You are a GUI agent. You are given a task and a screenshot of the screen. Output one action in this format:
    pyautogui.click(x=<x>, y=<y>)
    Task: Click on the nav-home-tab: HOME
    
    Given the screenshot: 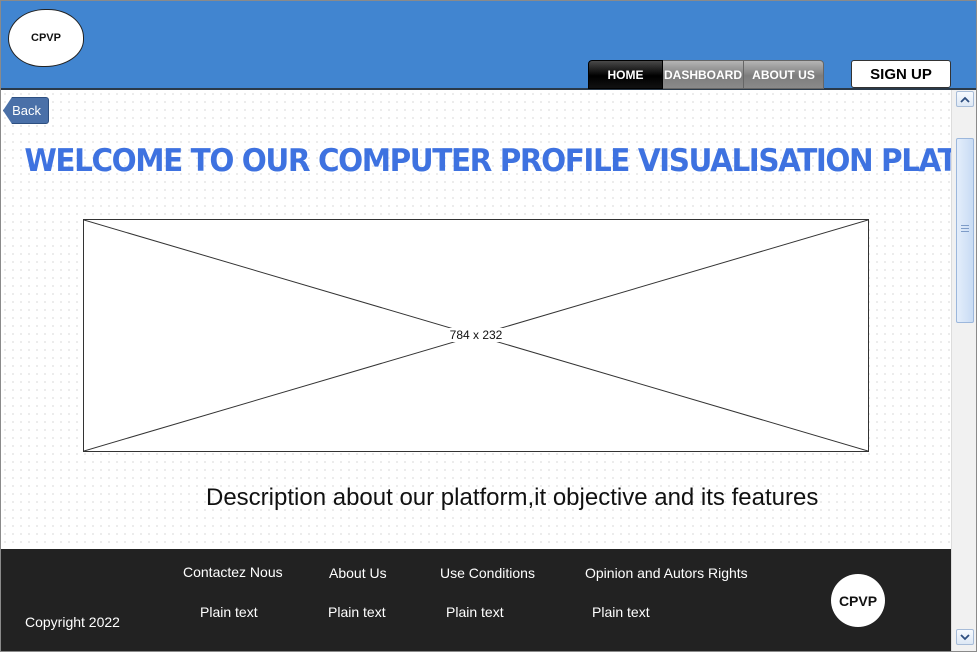 What is the action you would take?
    pyautogui.click(x=625, y=74)
    